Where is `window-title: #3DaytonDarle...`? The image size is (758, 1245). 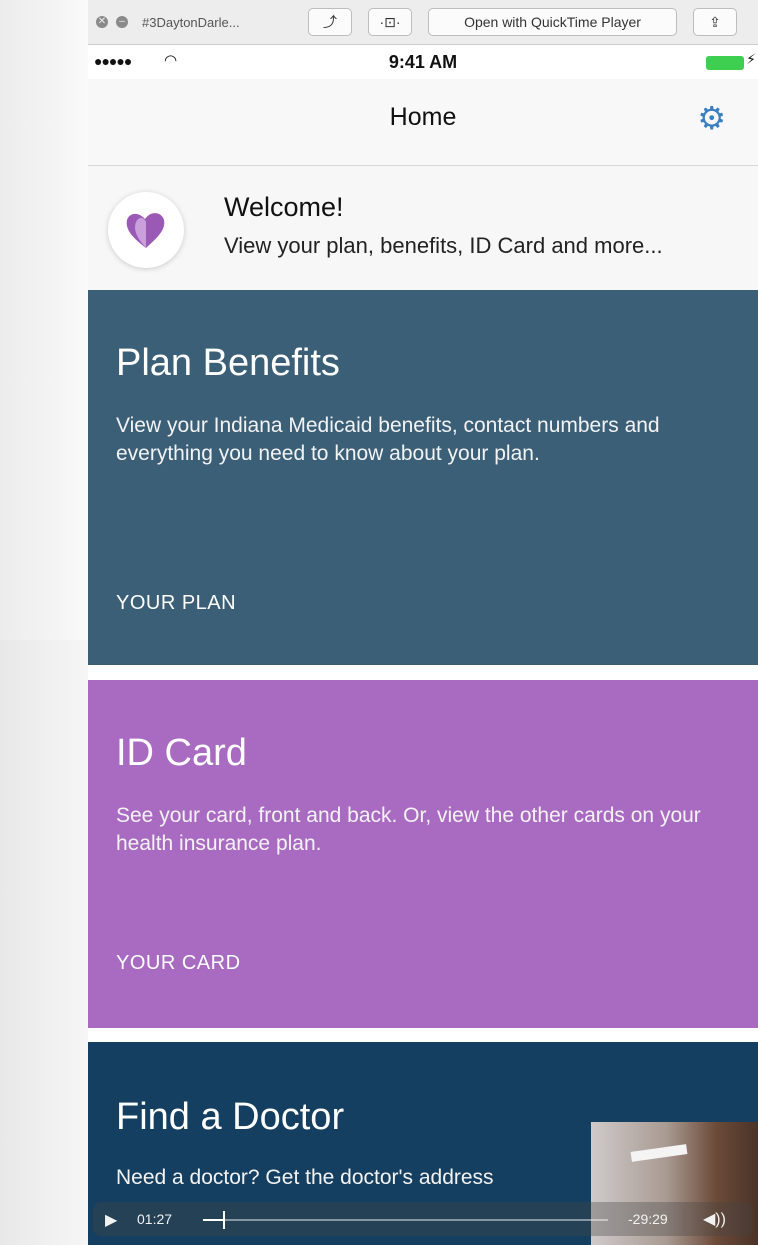
window-title: #3DaytonDarle... is located at coordinates (191, 22).